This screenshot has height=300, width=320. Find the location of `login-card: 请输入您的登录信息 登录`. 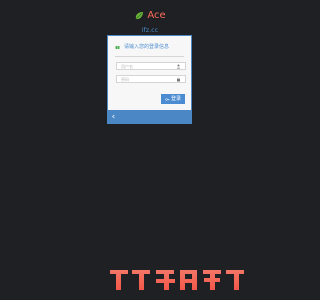

login-card: 请输入您的登录信息 登录 is located at coordinates (149, 79).